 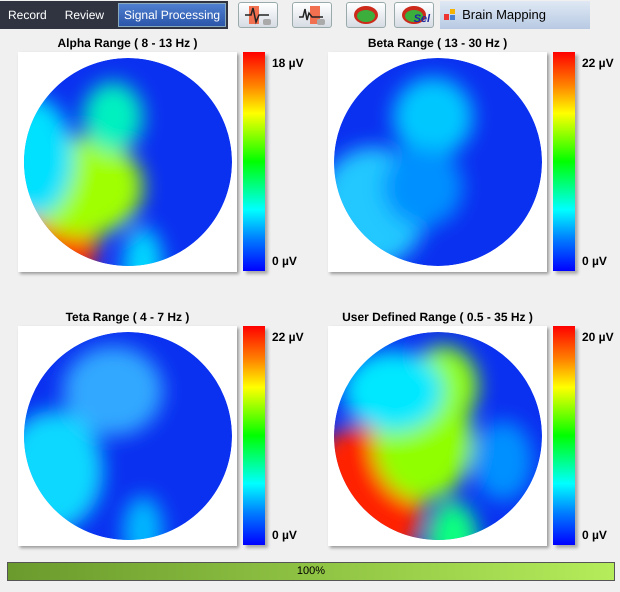 I want to click on select-map-button: Sel, so click(x=414, y=15).